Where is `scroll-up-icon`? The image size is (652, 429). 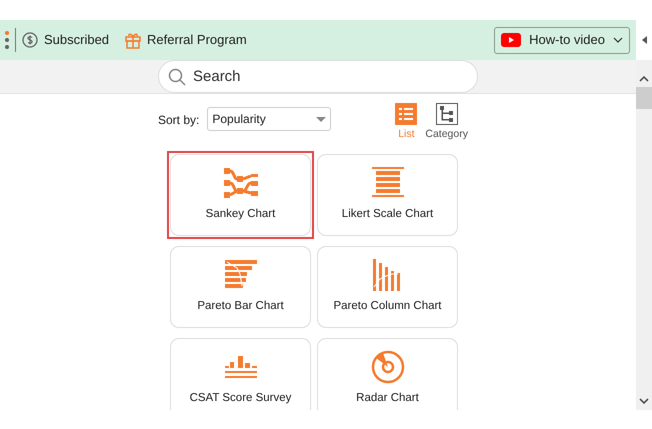
scroll-up-icon is located at coordinates (644, 79).